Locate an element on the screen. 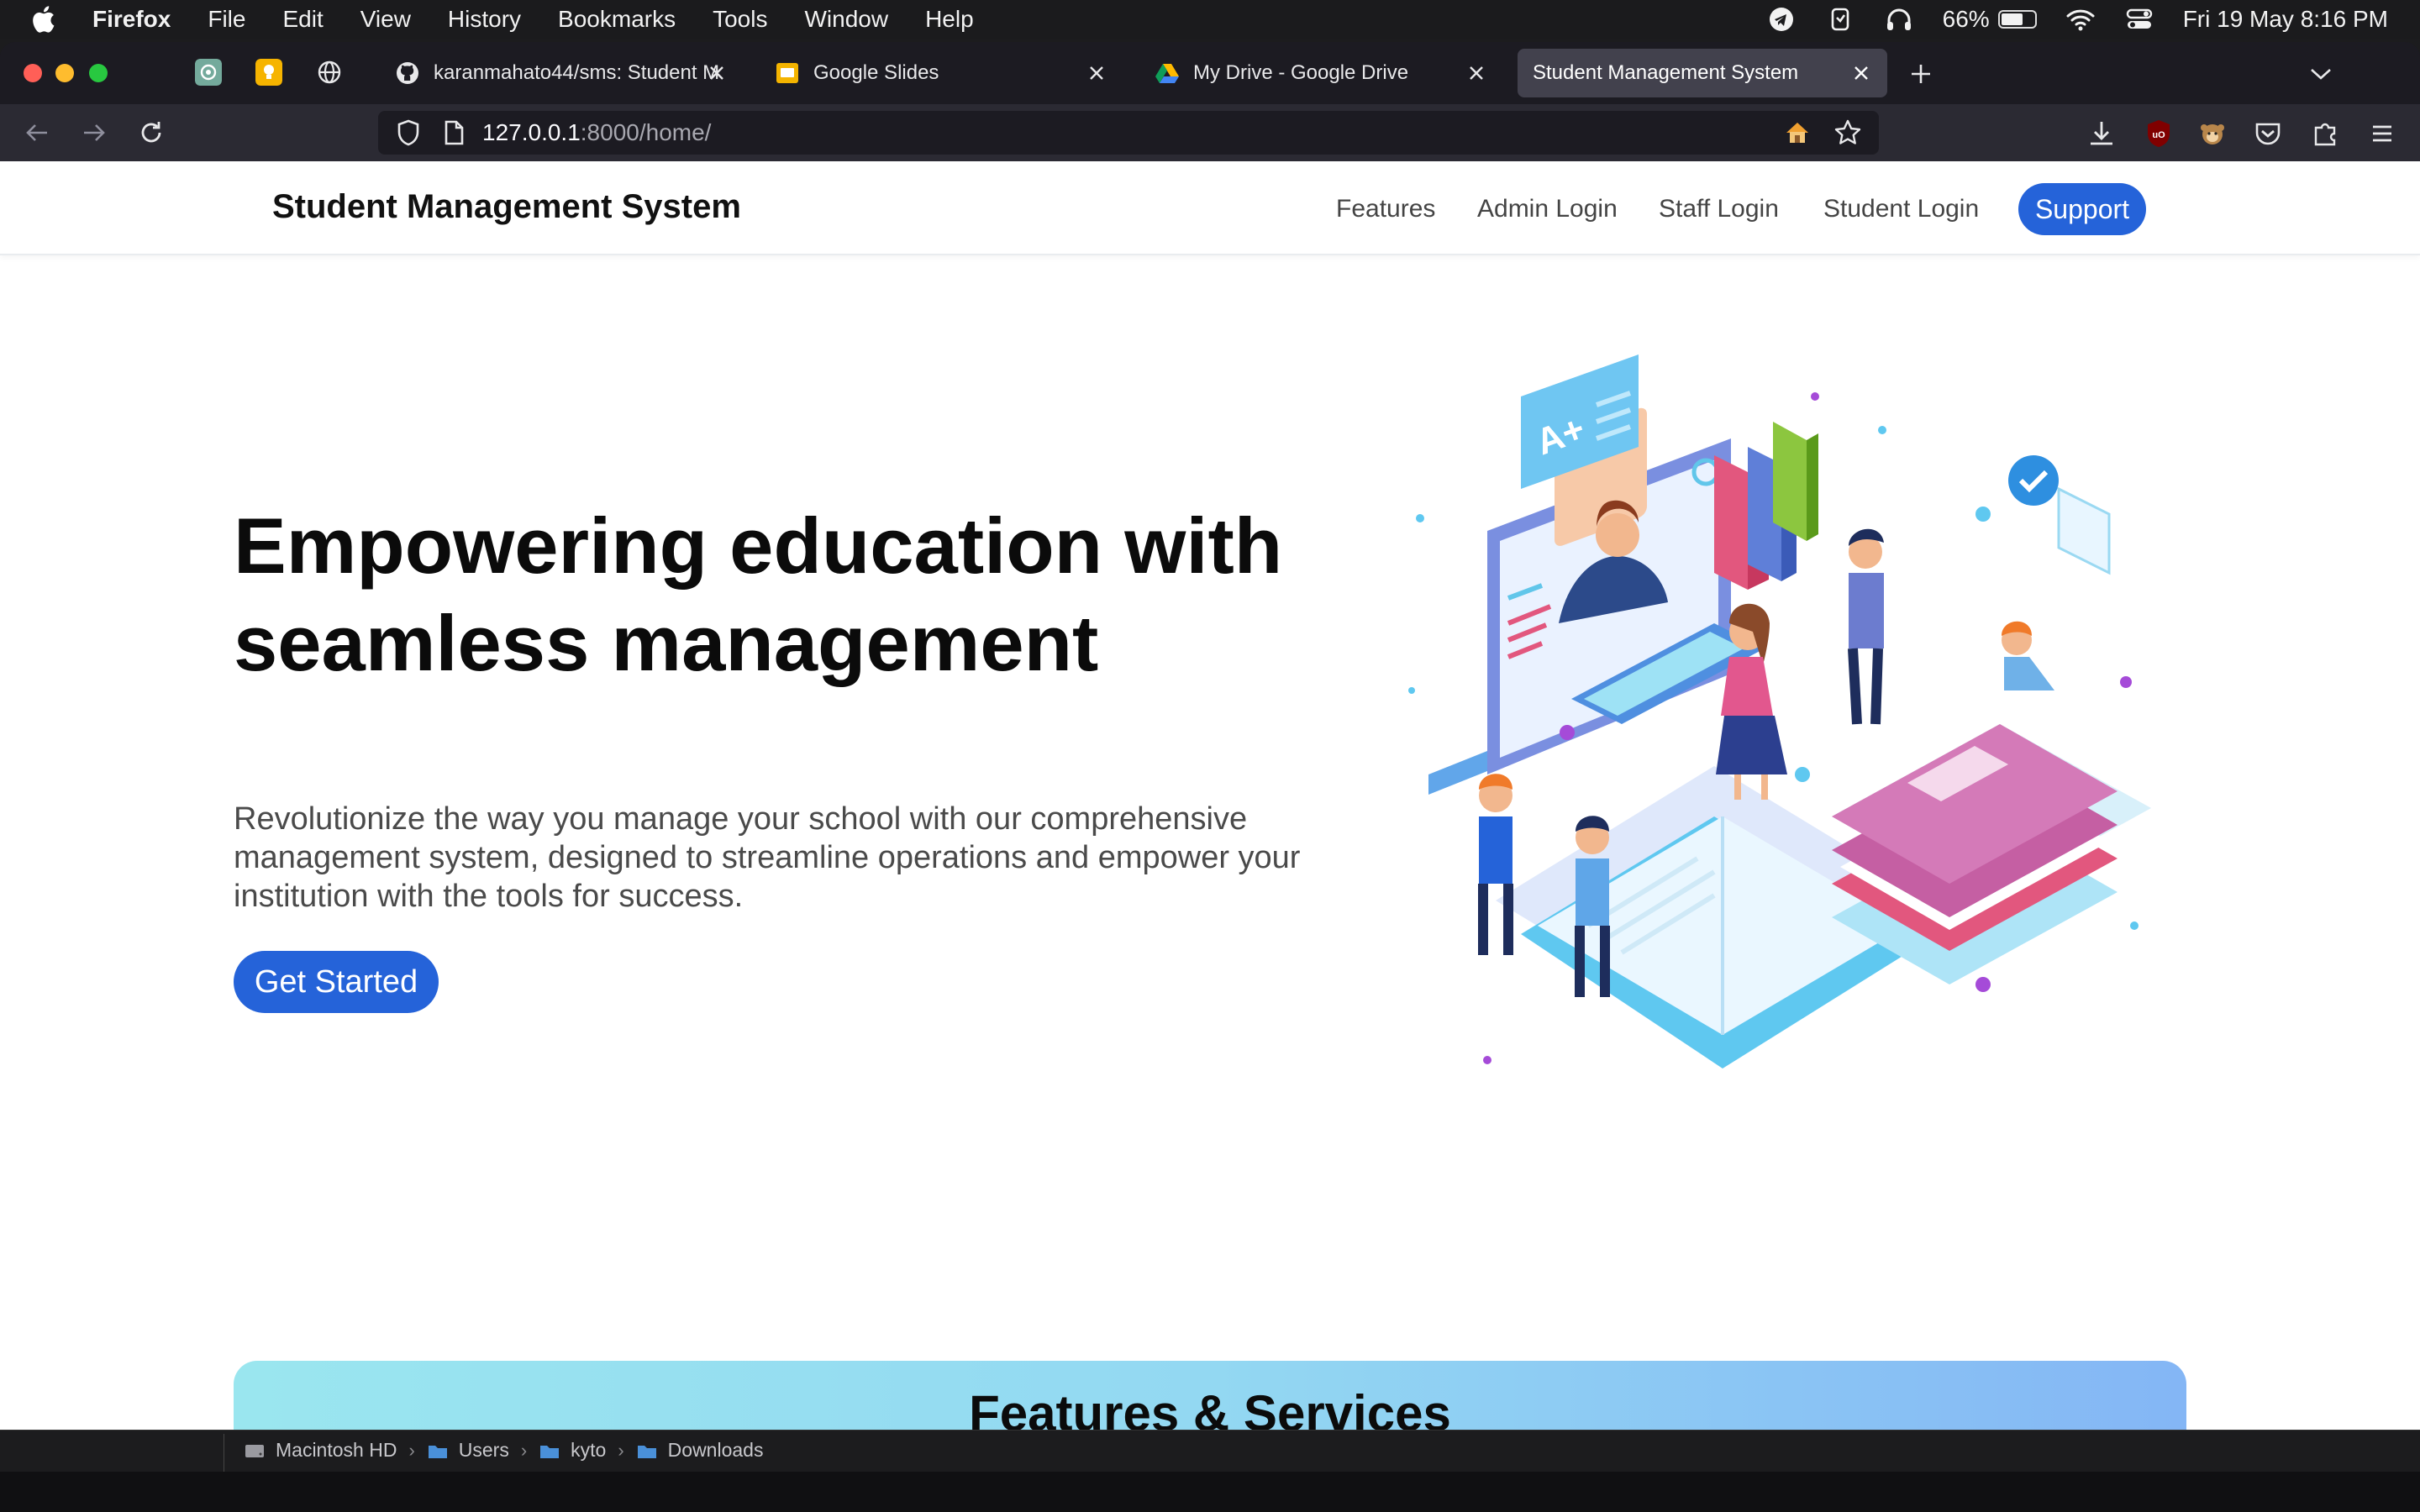 The width and height of the screenshot is (2420, 1512). features-section: Features & Services is located at coordinates (1210, 1395).